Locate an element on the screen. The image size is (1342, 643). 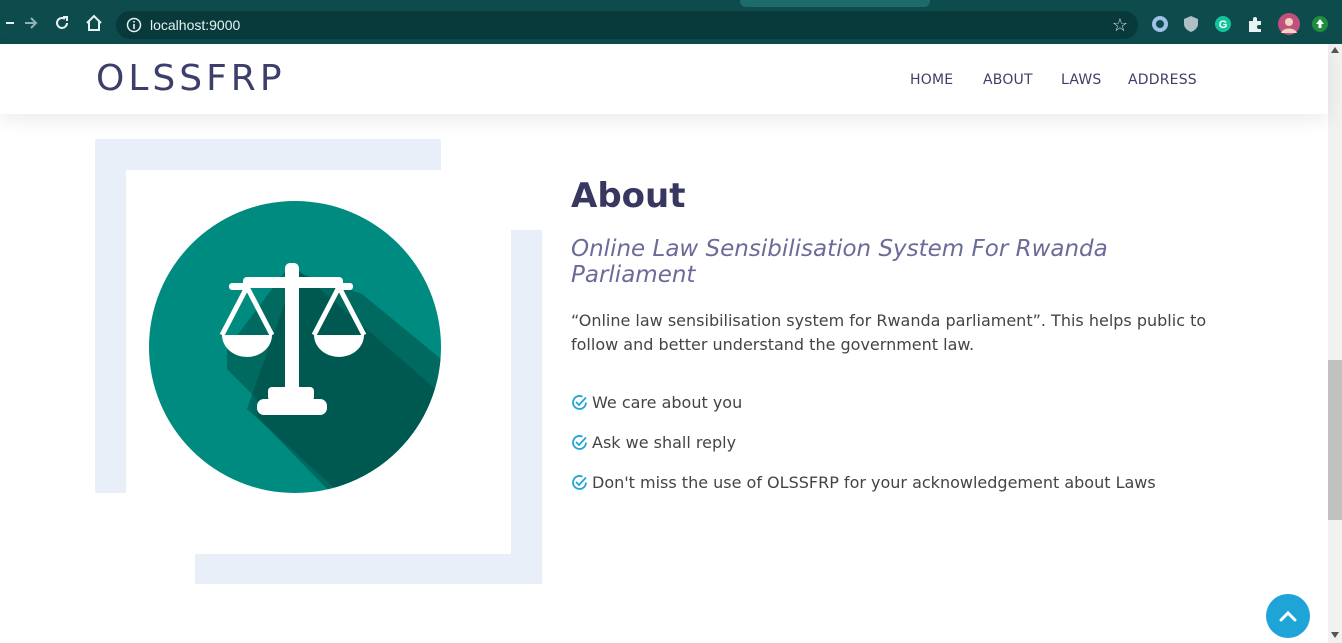
back-icon is located at coordinates (11, 23).